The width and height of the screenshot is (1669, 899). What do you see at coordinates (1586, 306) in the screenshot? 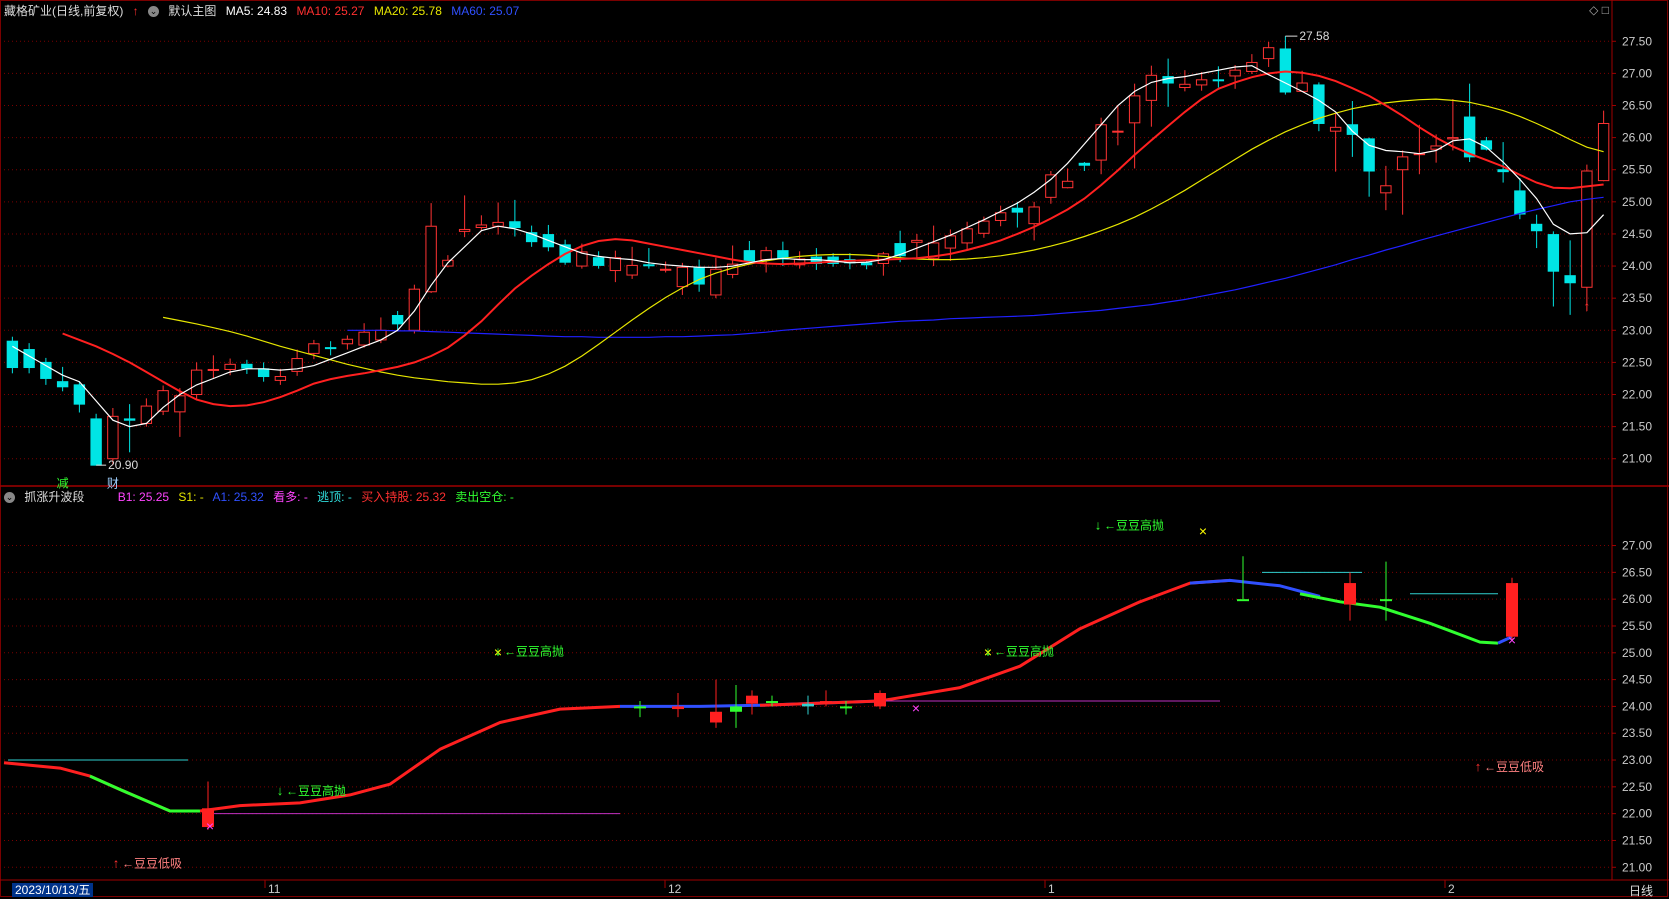
I see `buy-arrow-icon: ↑` at bounding box center [1586, 306].